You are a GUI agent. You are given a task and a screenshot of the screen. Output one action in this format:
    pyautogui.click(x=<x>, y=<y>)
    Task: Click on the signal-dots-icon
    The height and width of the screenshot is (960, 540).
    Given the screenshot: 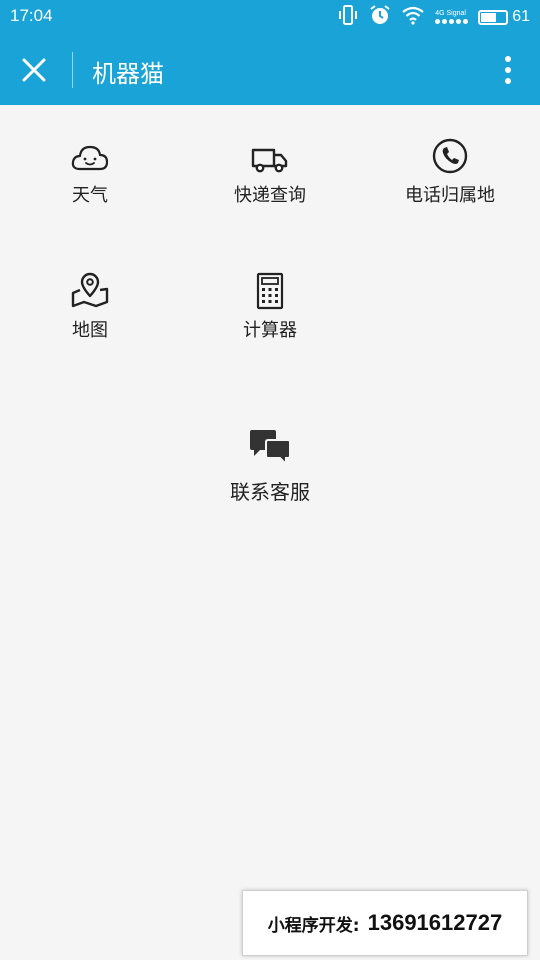 What is the action you would take?
    pyautogui.click(x=452, y=21)
    